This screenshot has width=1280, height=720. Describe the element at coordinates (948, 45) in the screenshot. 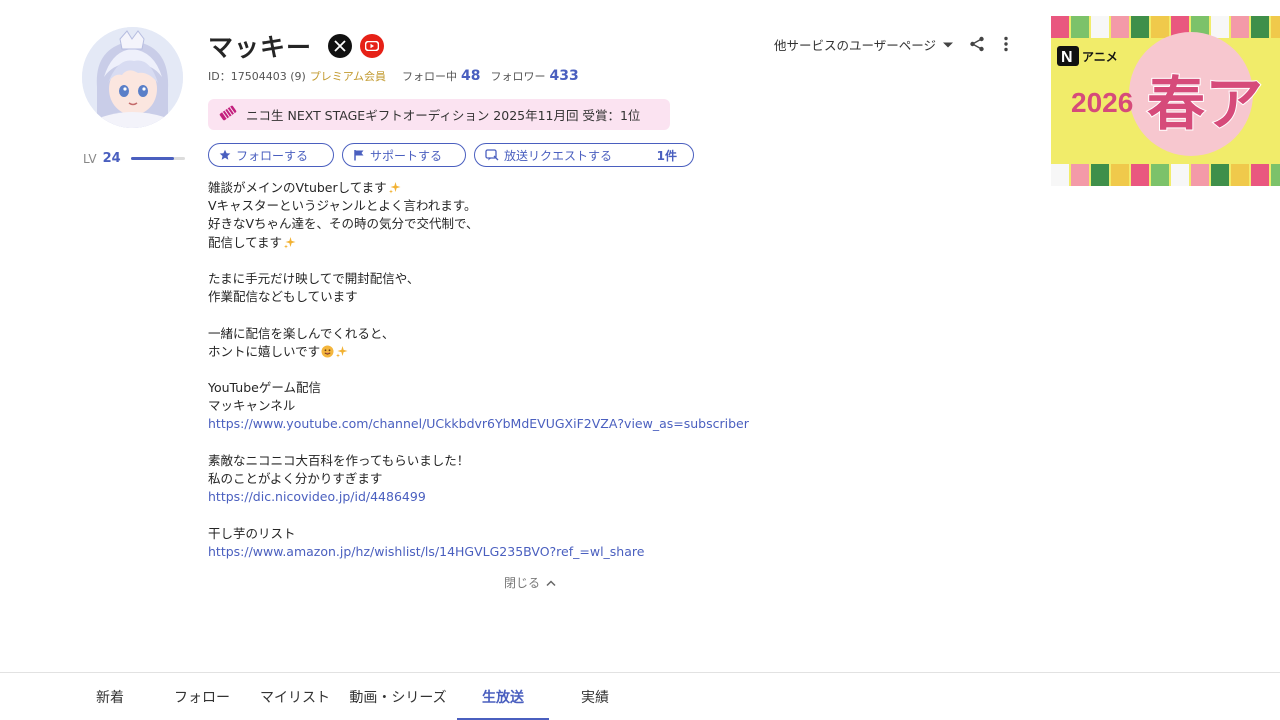

I see `caret-down-icon` at that location.